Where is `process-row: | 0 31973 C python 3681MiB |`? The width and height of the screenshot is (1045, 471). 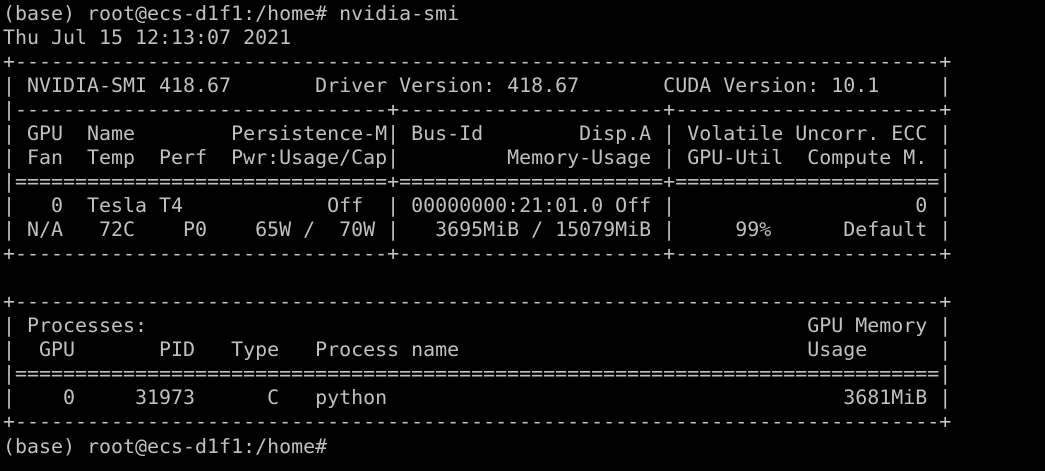
process-row: | 0 31973 C python 3681MiB | is located at coordinates (477, 397).